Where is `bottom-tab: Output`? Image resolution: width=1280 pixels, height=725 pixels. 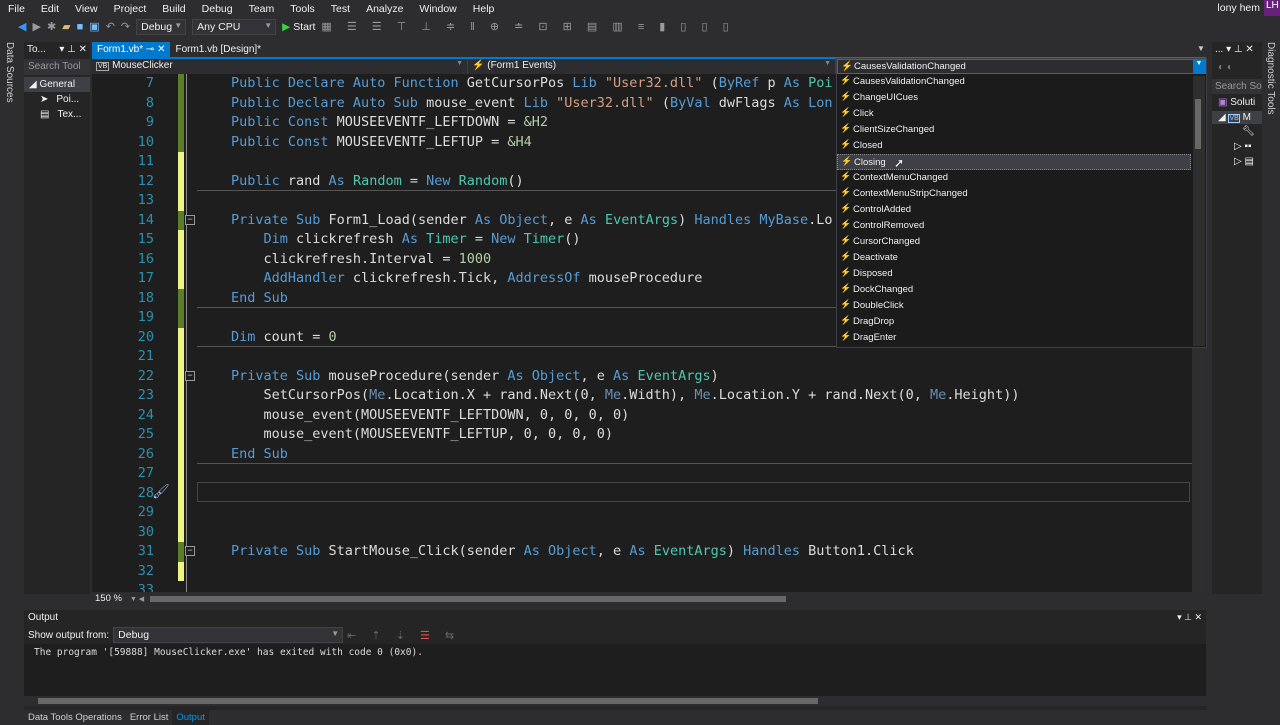
bottom-tab: Output is located at coordinates (190, 717).